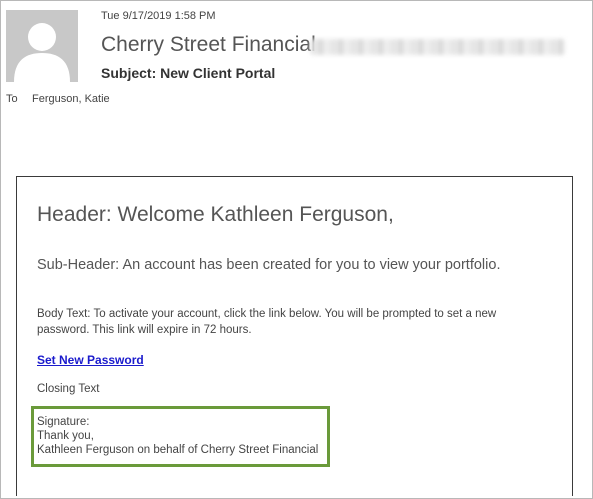 This screenshot has width=593, height=499. What do you see at coordinates (437, 47) in the screenshot?
I see `redacted-sender-address` at bounding box center [437, 47].